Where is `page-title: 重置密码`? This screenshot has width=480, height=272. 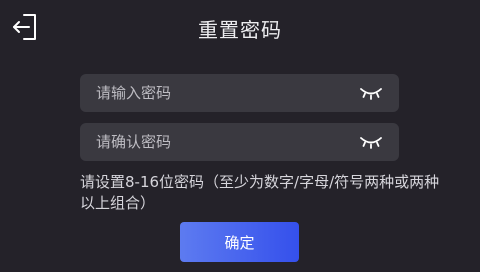
page-title: 重置密码 is located at coordinates (240, 30).